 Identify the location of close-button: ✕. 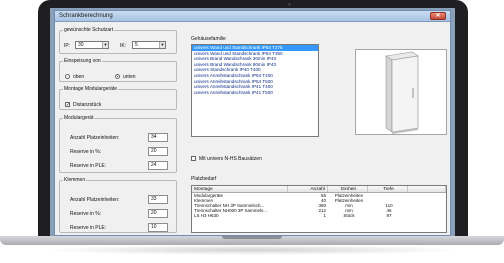
(438, 16).